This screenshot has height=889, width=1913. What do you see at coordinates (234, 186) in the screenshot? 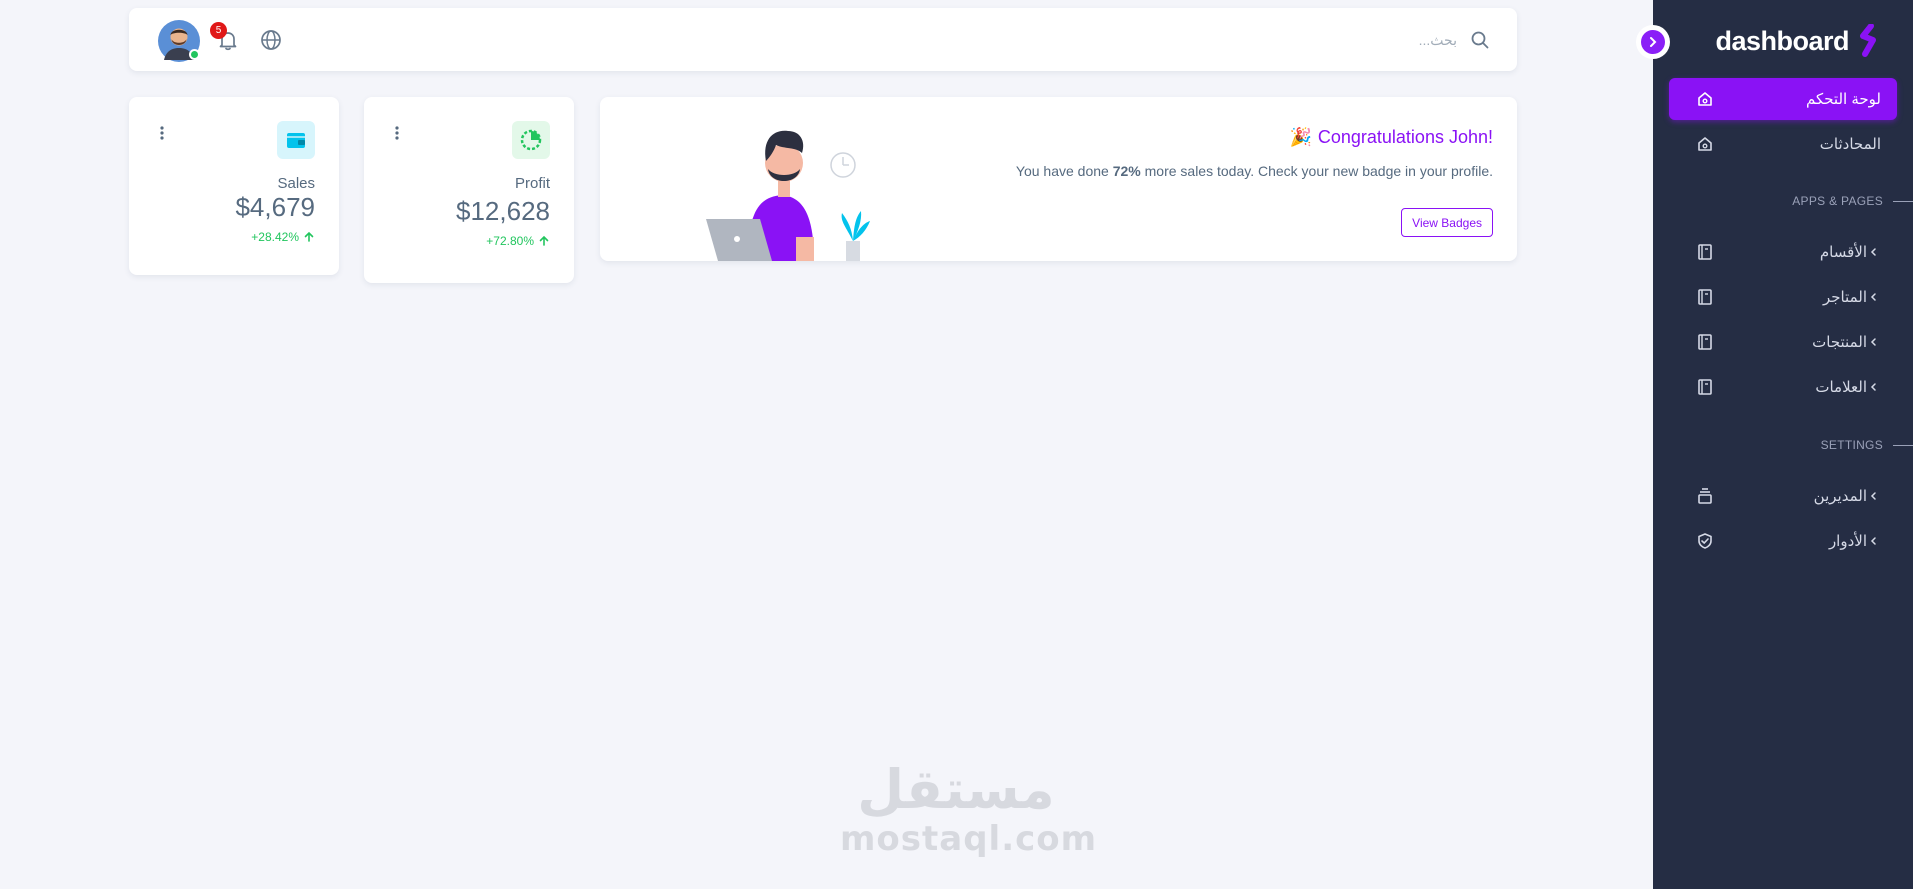
I see `sales-stat-card: Sales $4,679 +28.42%` at bounding box center [234, 186].